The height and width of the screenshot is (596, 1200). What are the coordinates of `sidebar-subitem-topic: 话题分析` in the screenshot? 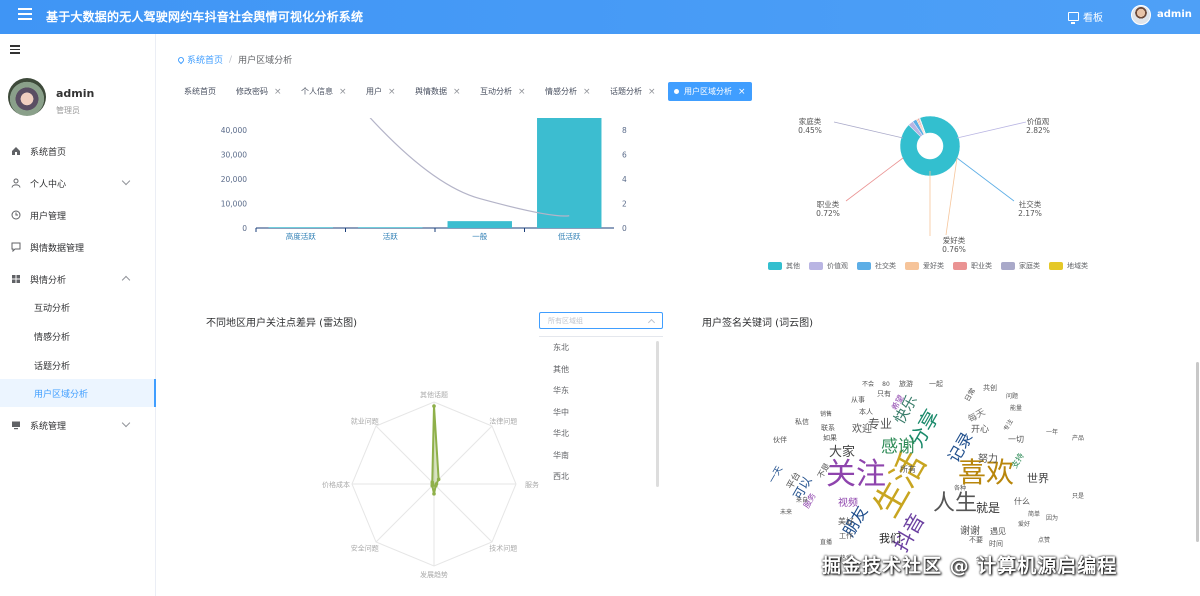 It's located at (78, 365).